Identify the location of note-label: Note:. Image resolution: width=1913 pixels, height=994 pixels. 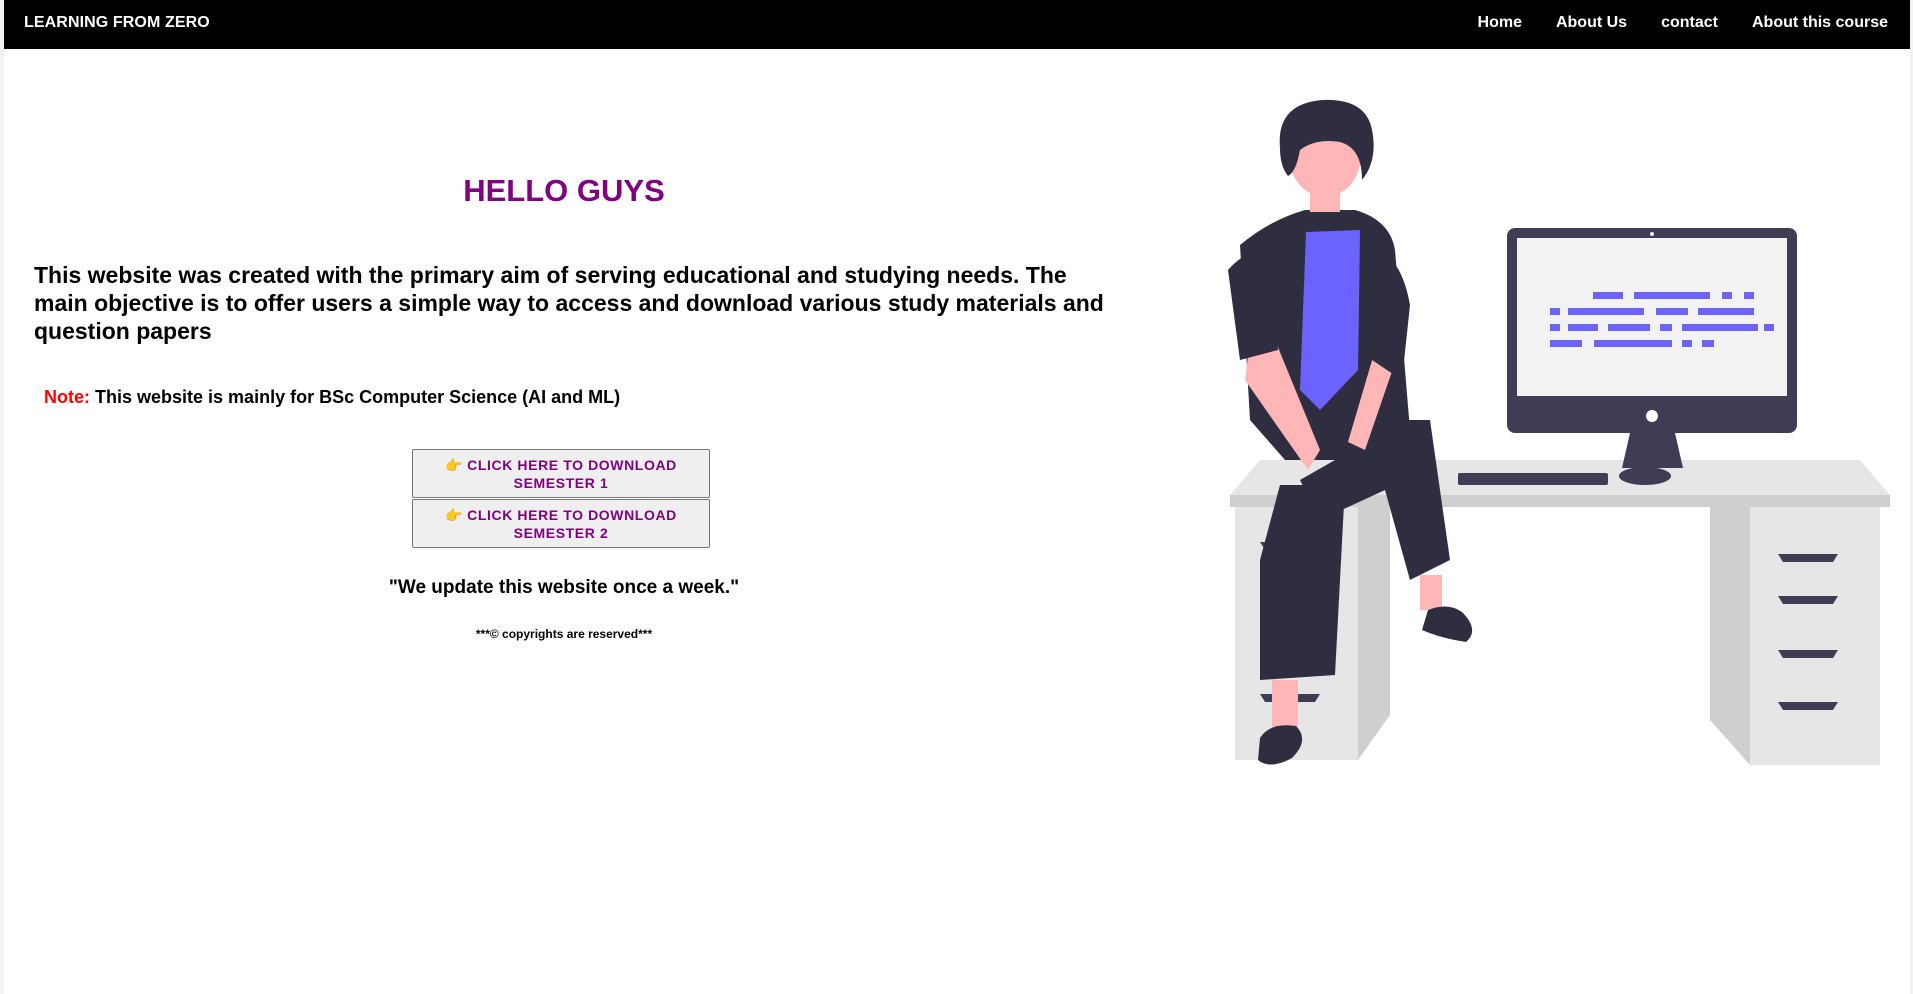
(67, 397).